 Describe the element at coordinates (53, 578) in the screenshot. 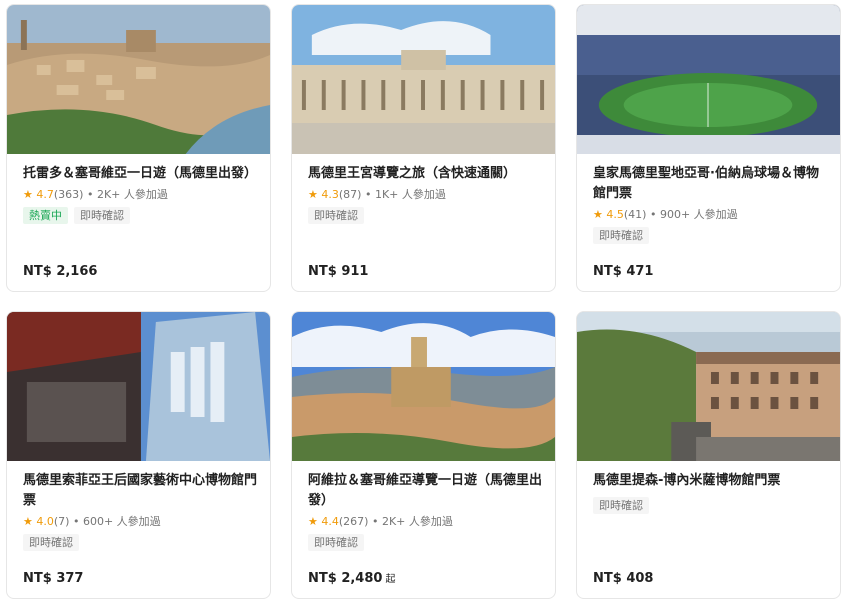

I see `price: NT$ 377` at that location.